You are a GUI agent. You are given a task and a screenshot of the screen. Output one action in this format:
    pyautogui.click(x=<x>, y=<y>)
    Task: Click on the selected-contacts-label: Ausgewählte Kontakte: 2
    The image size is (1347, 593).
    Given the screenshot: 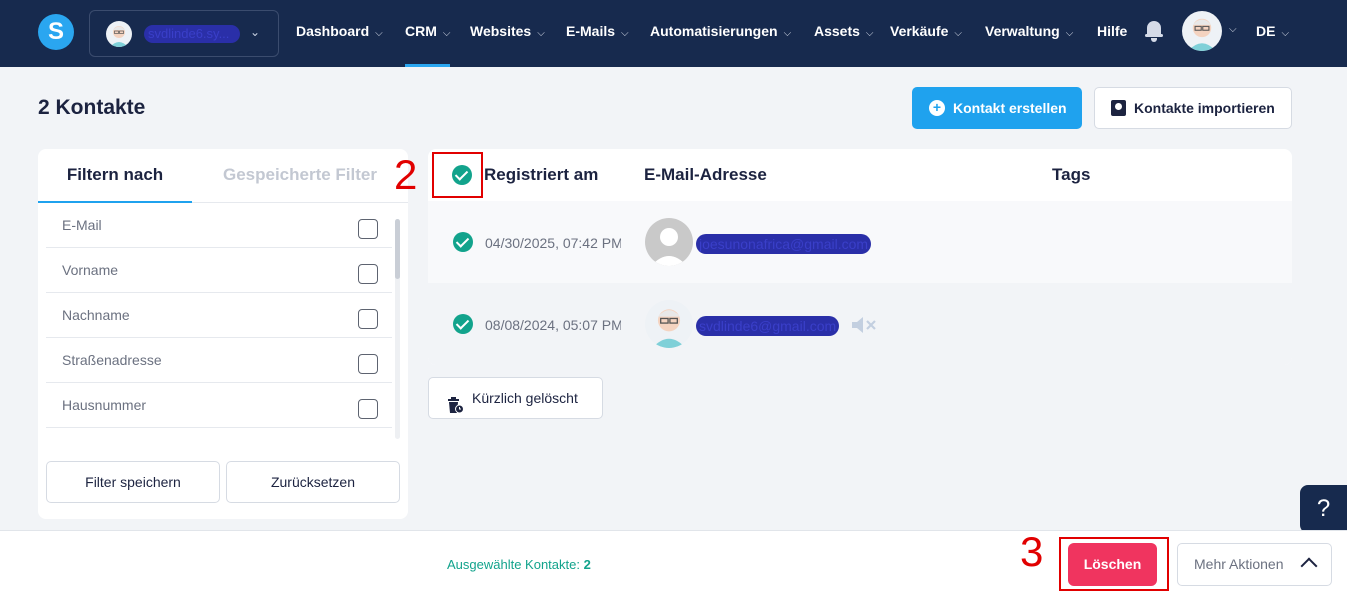 What is the action you would take?
    pyautogui.click(x=519, y=564)
    